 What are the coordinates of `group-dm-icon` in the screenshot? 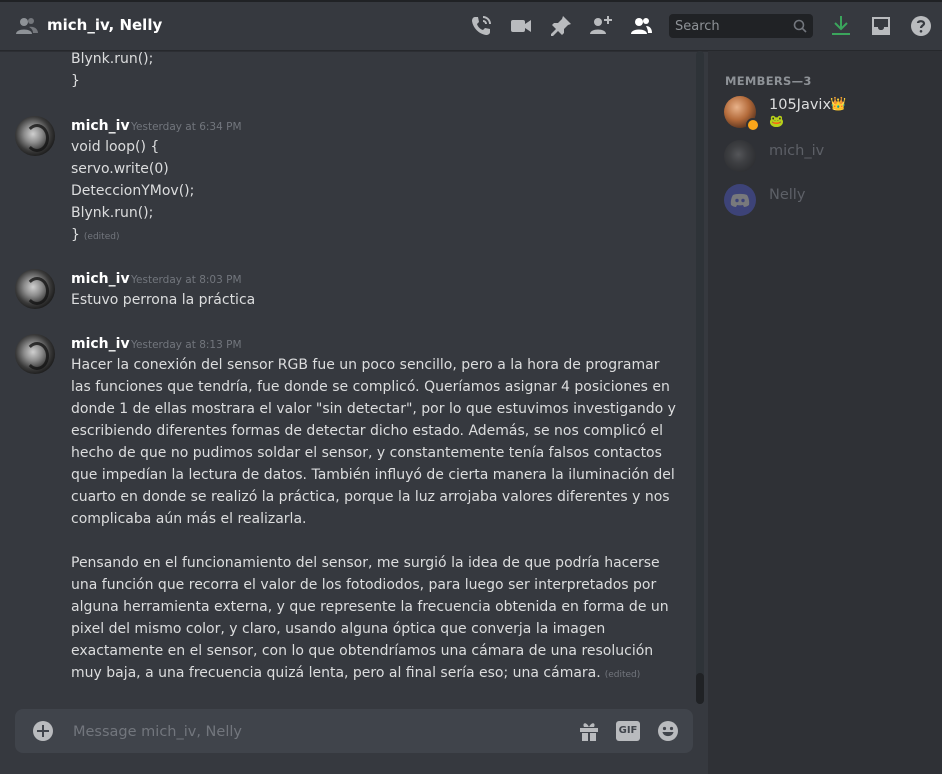 It's located at (27, 26).